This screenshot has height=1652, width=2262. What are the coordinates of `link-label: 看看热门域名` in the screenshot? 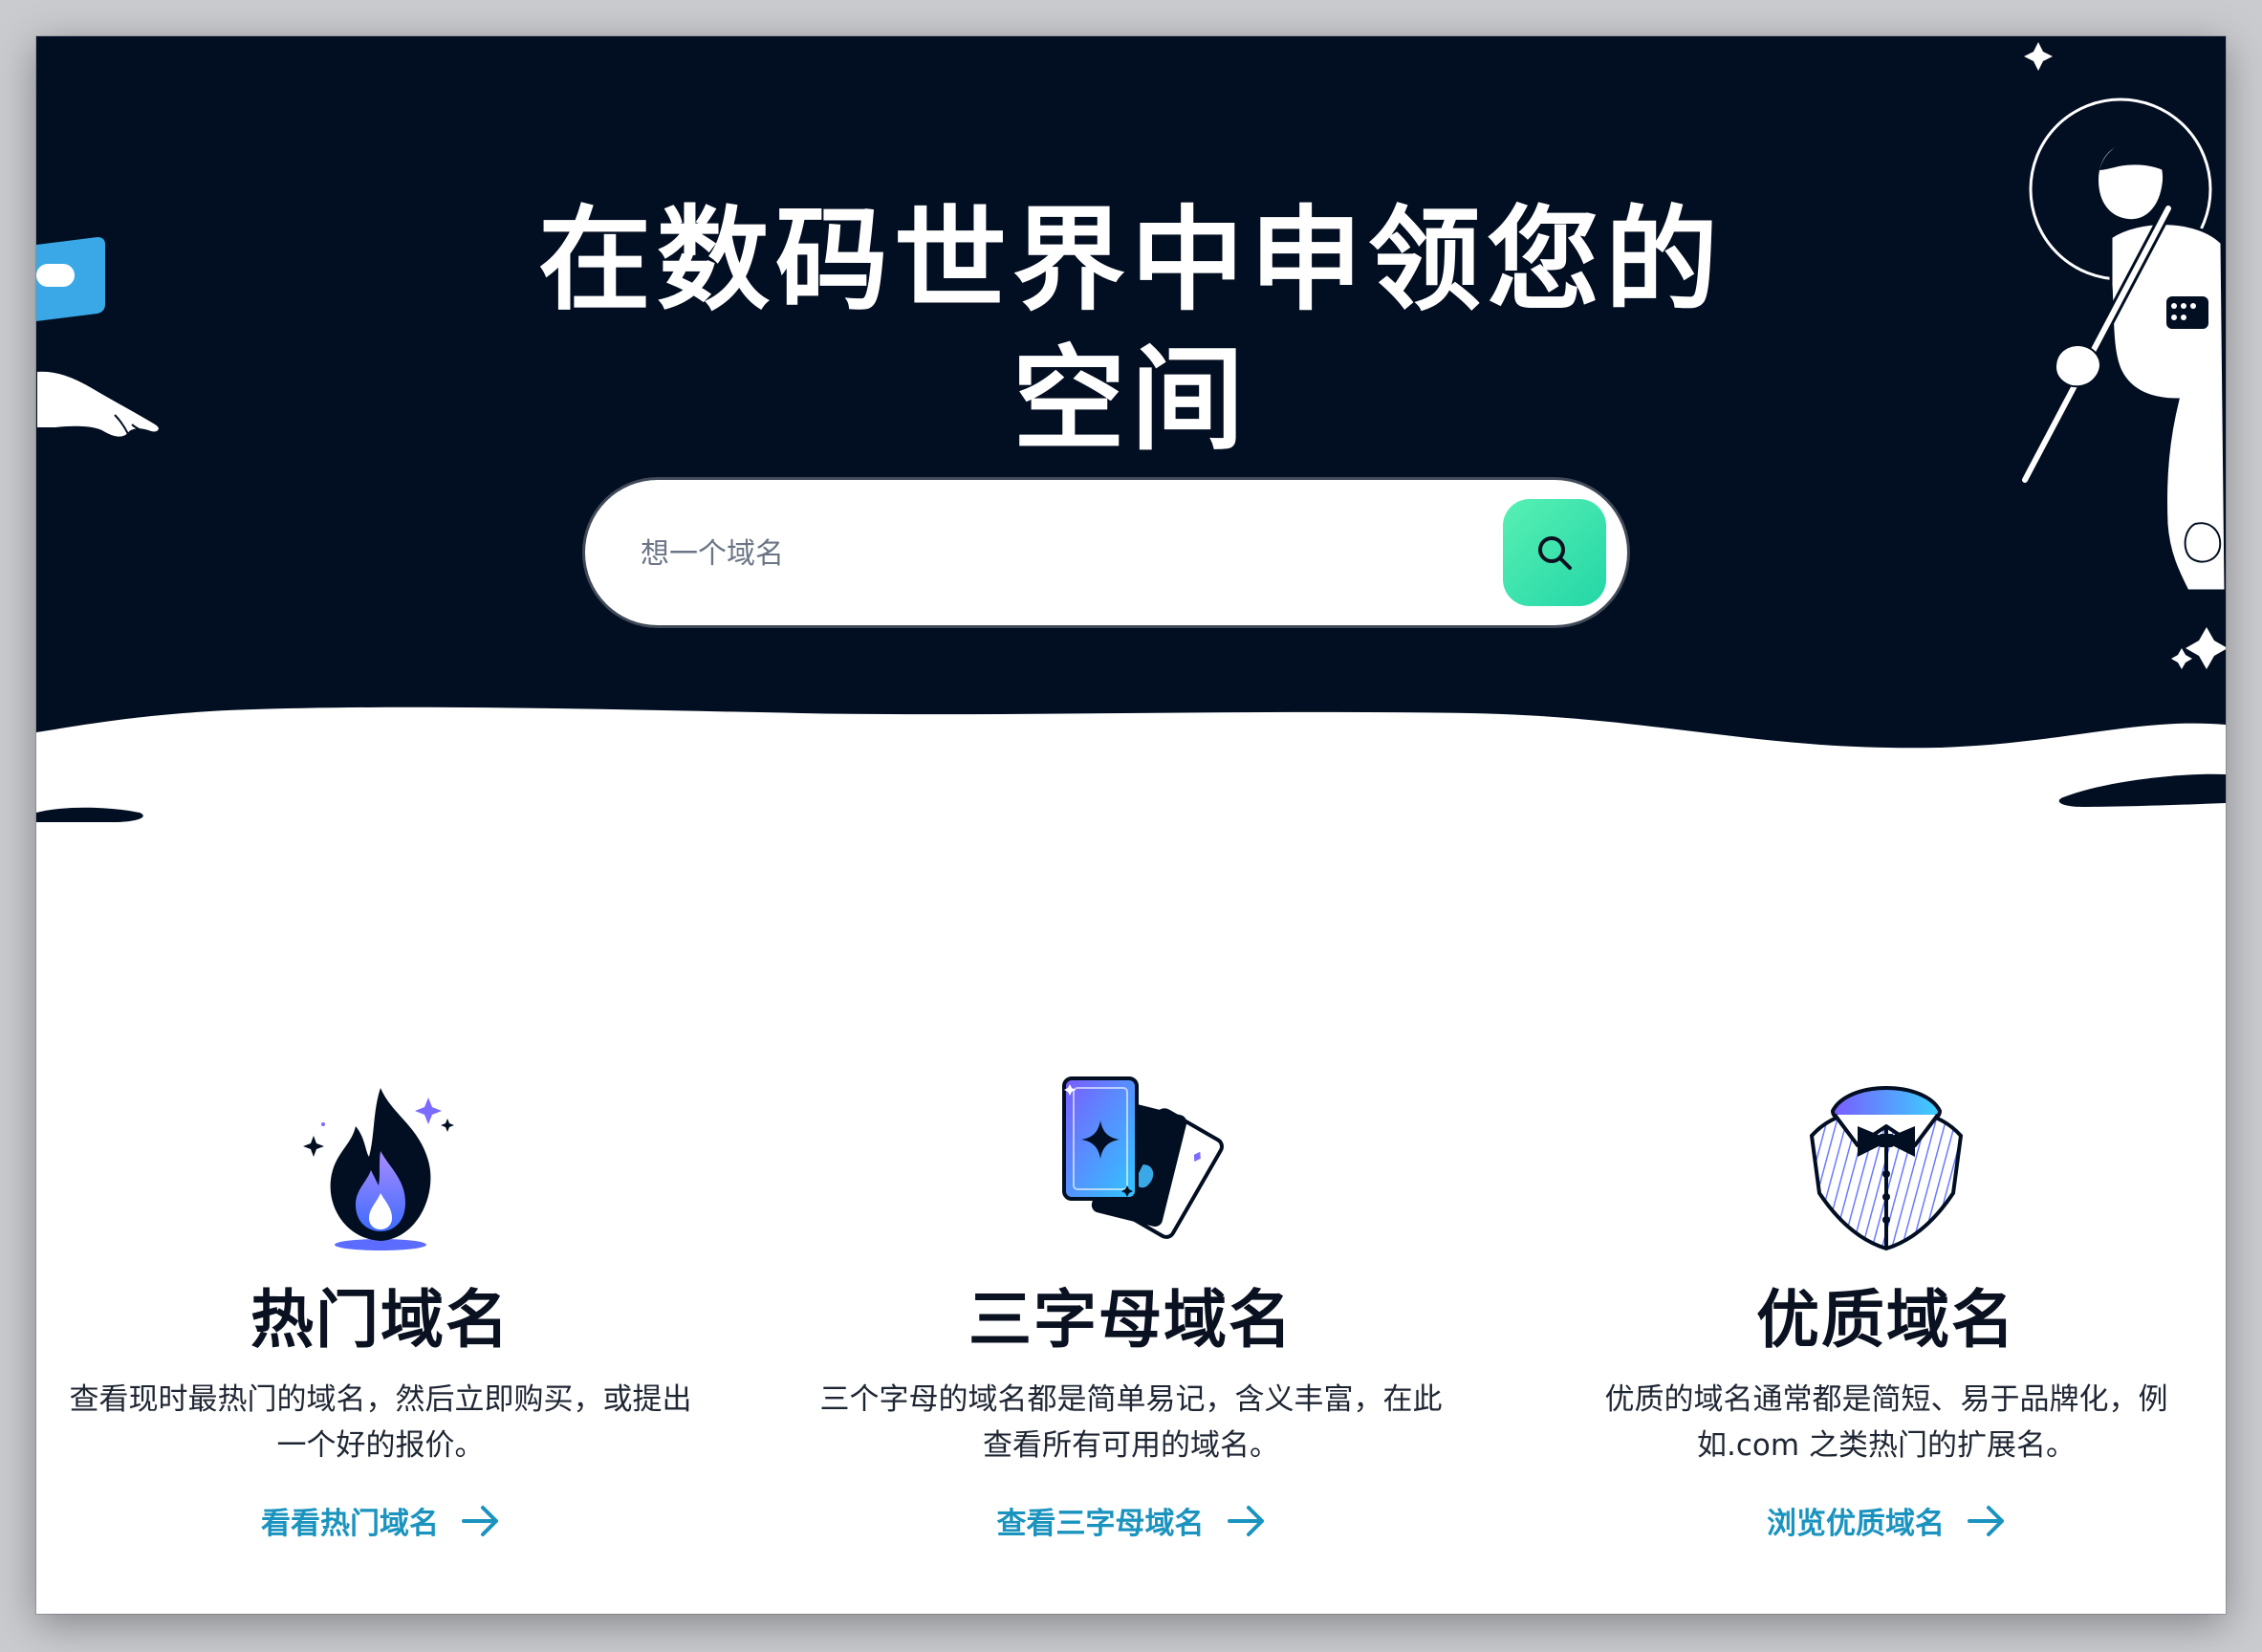 It's located at (350, 1524).